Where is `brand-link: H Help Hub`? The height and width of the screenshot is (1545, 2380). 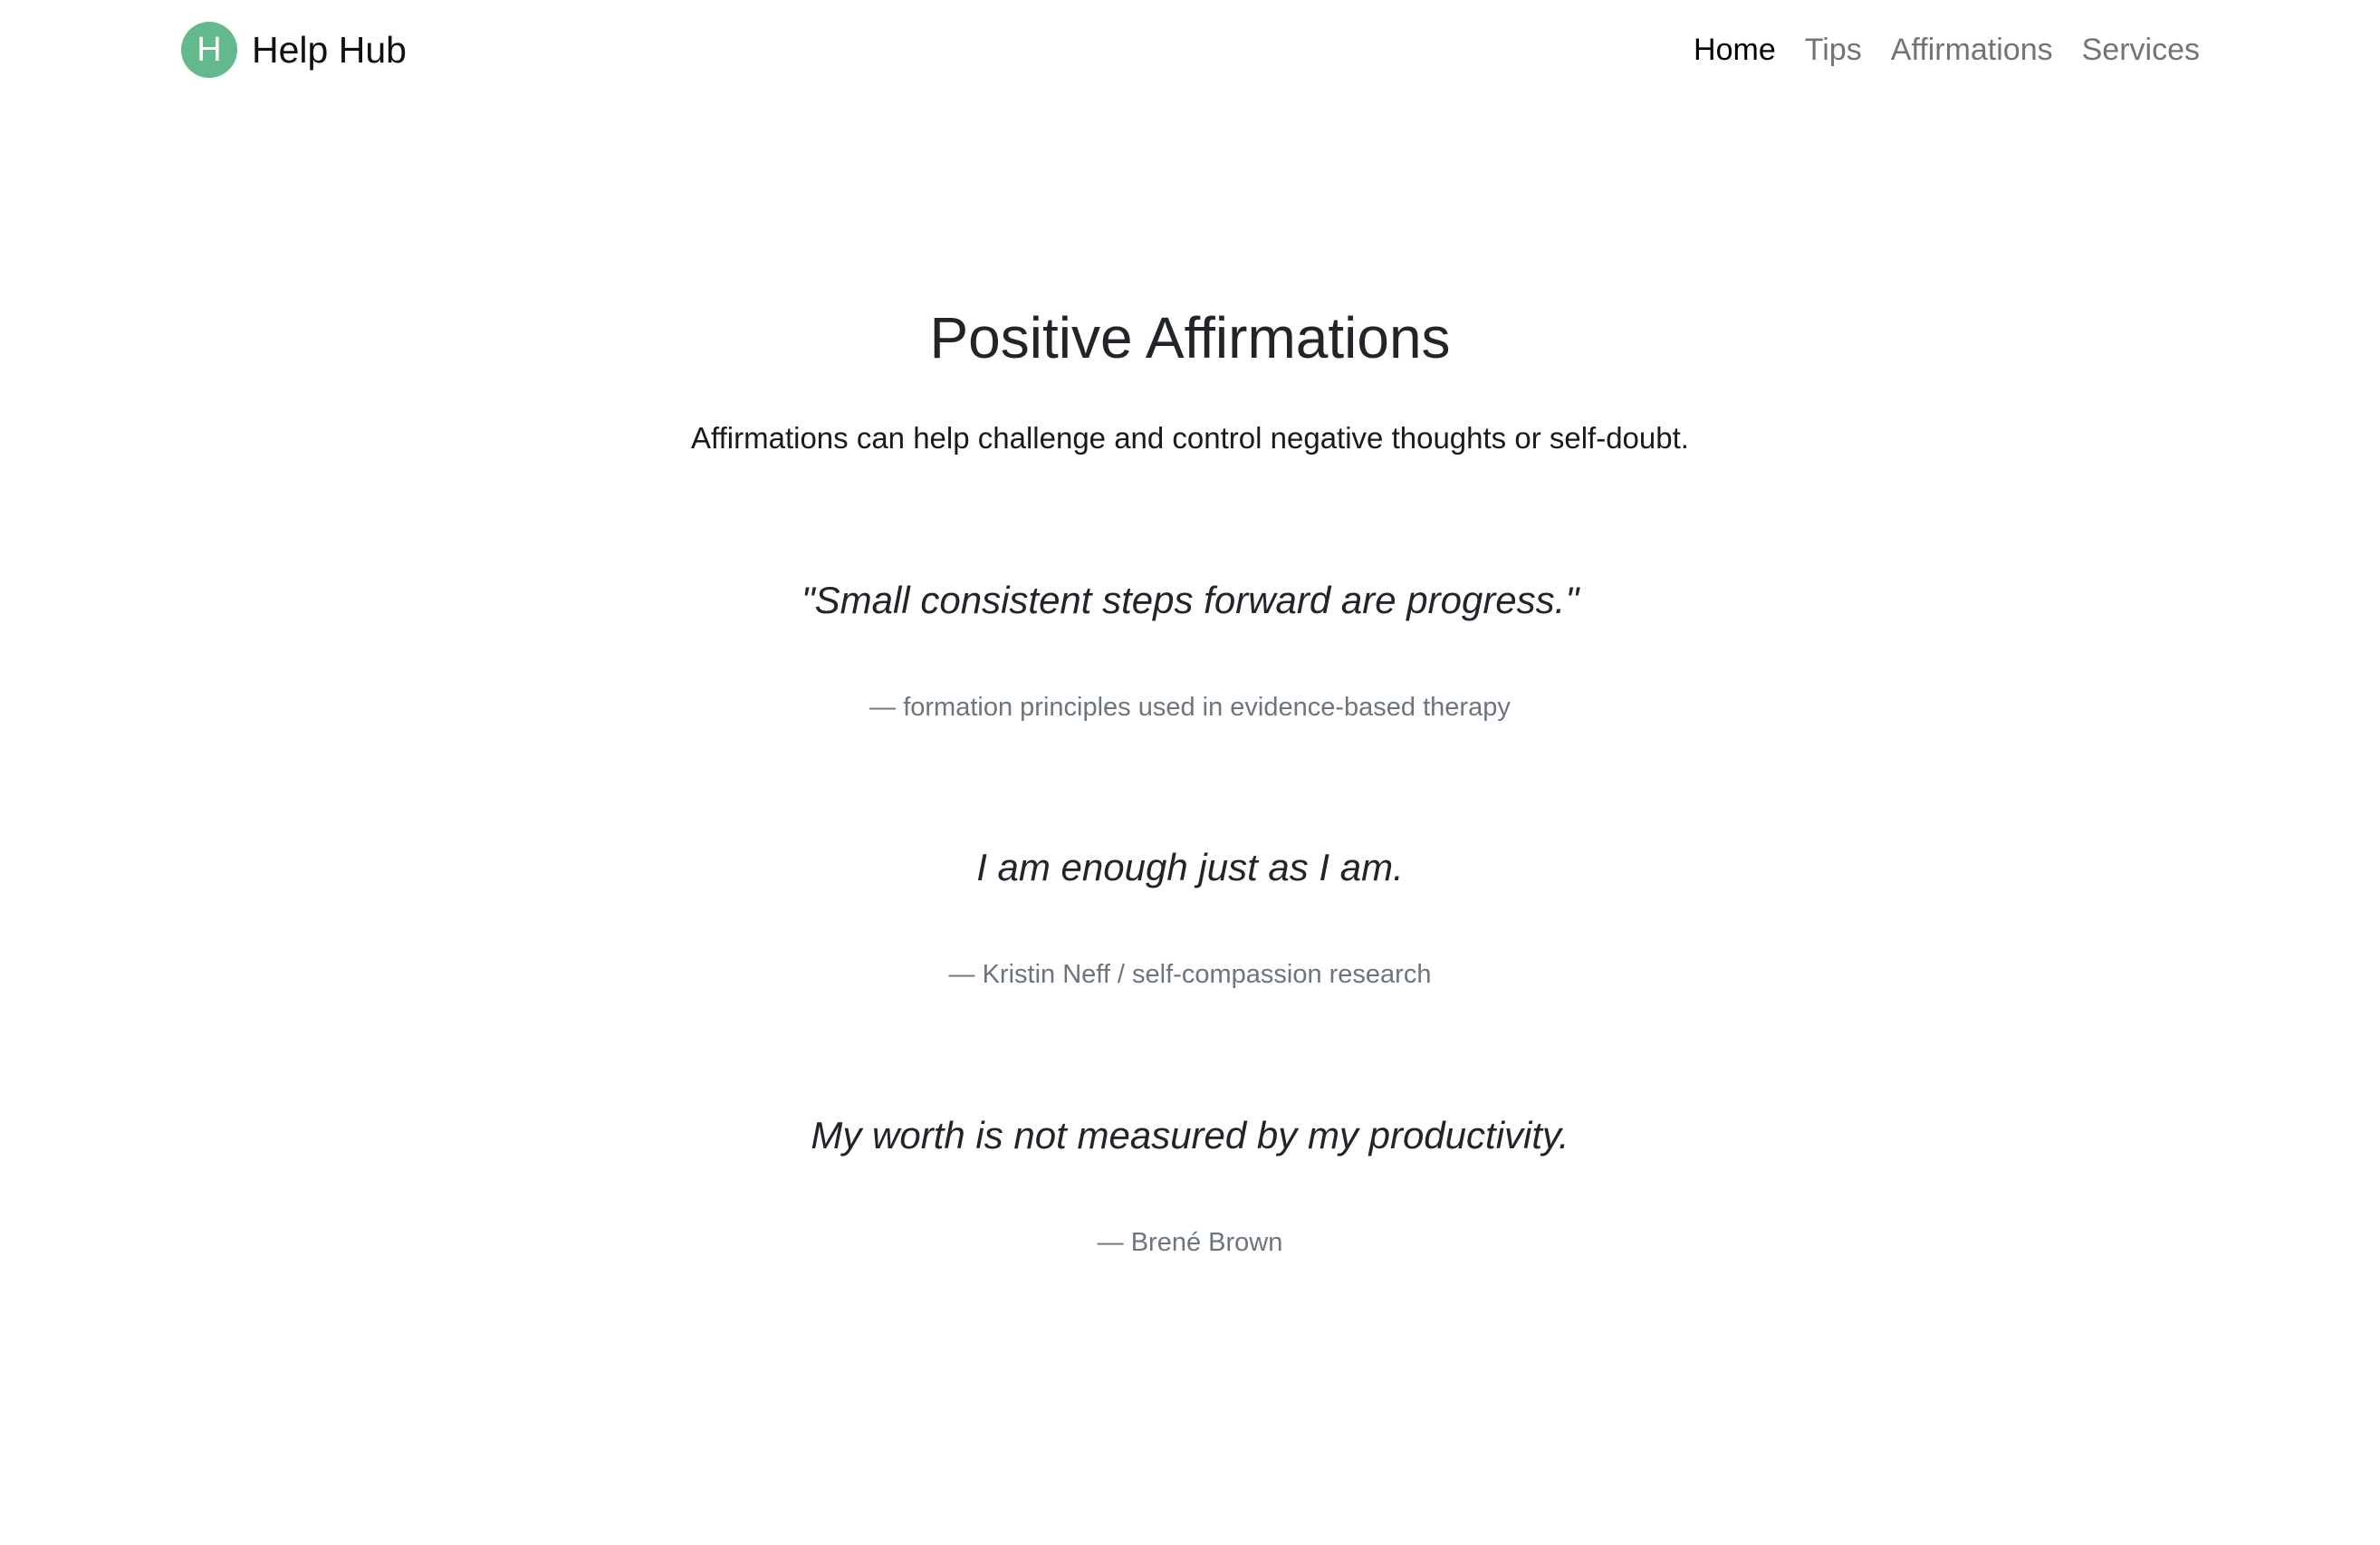
brand-link: H Help Hub is located at coordinates (294, 50).